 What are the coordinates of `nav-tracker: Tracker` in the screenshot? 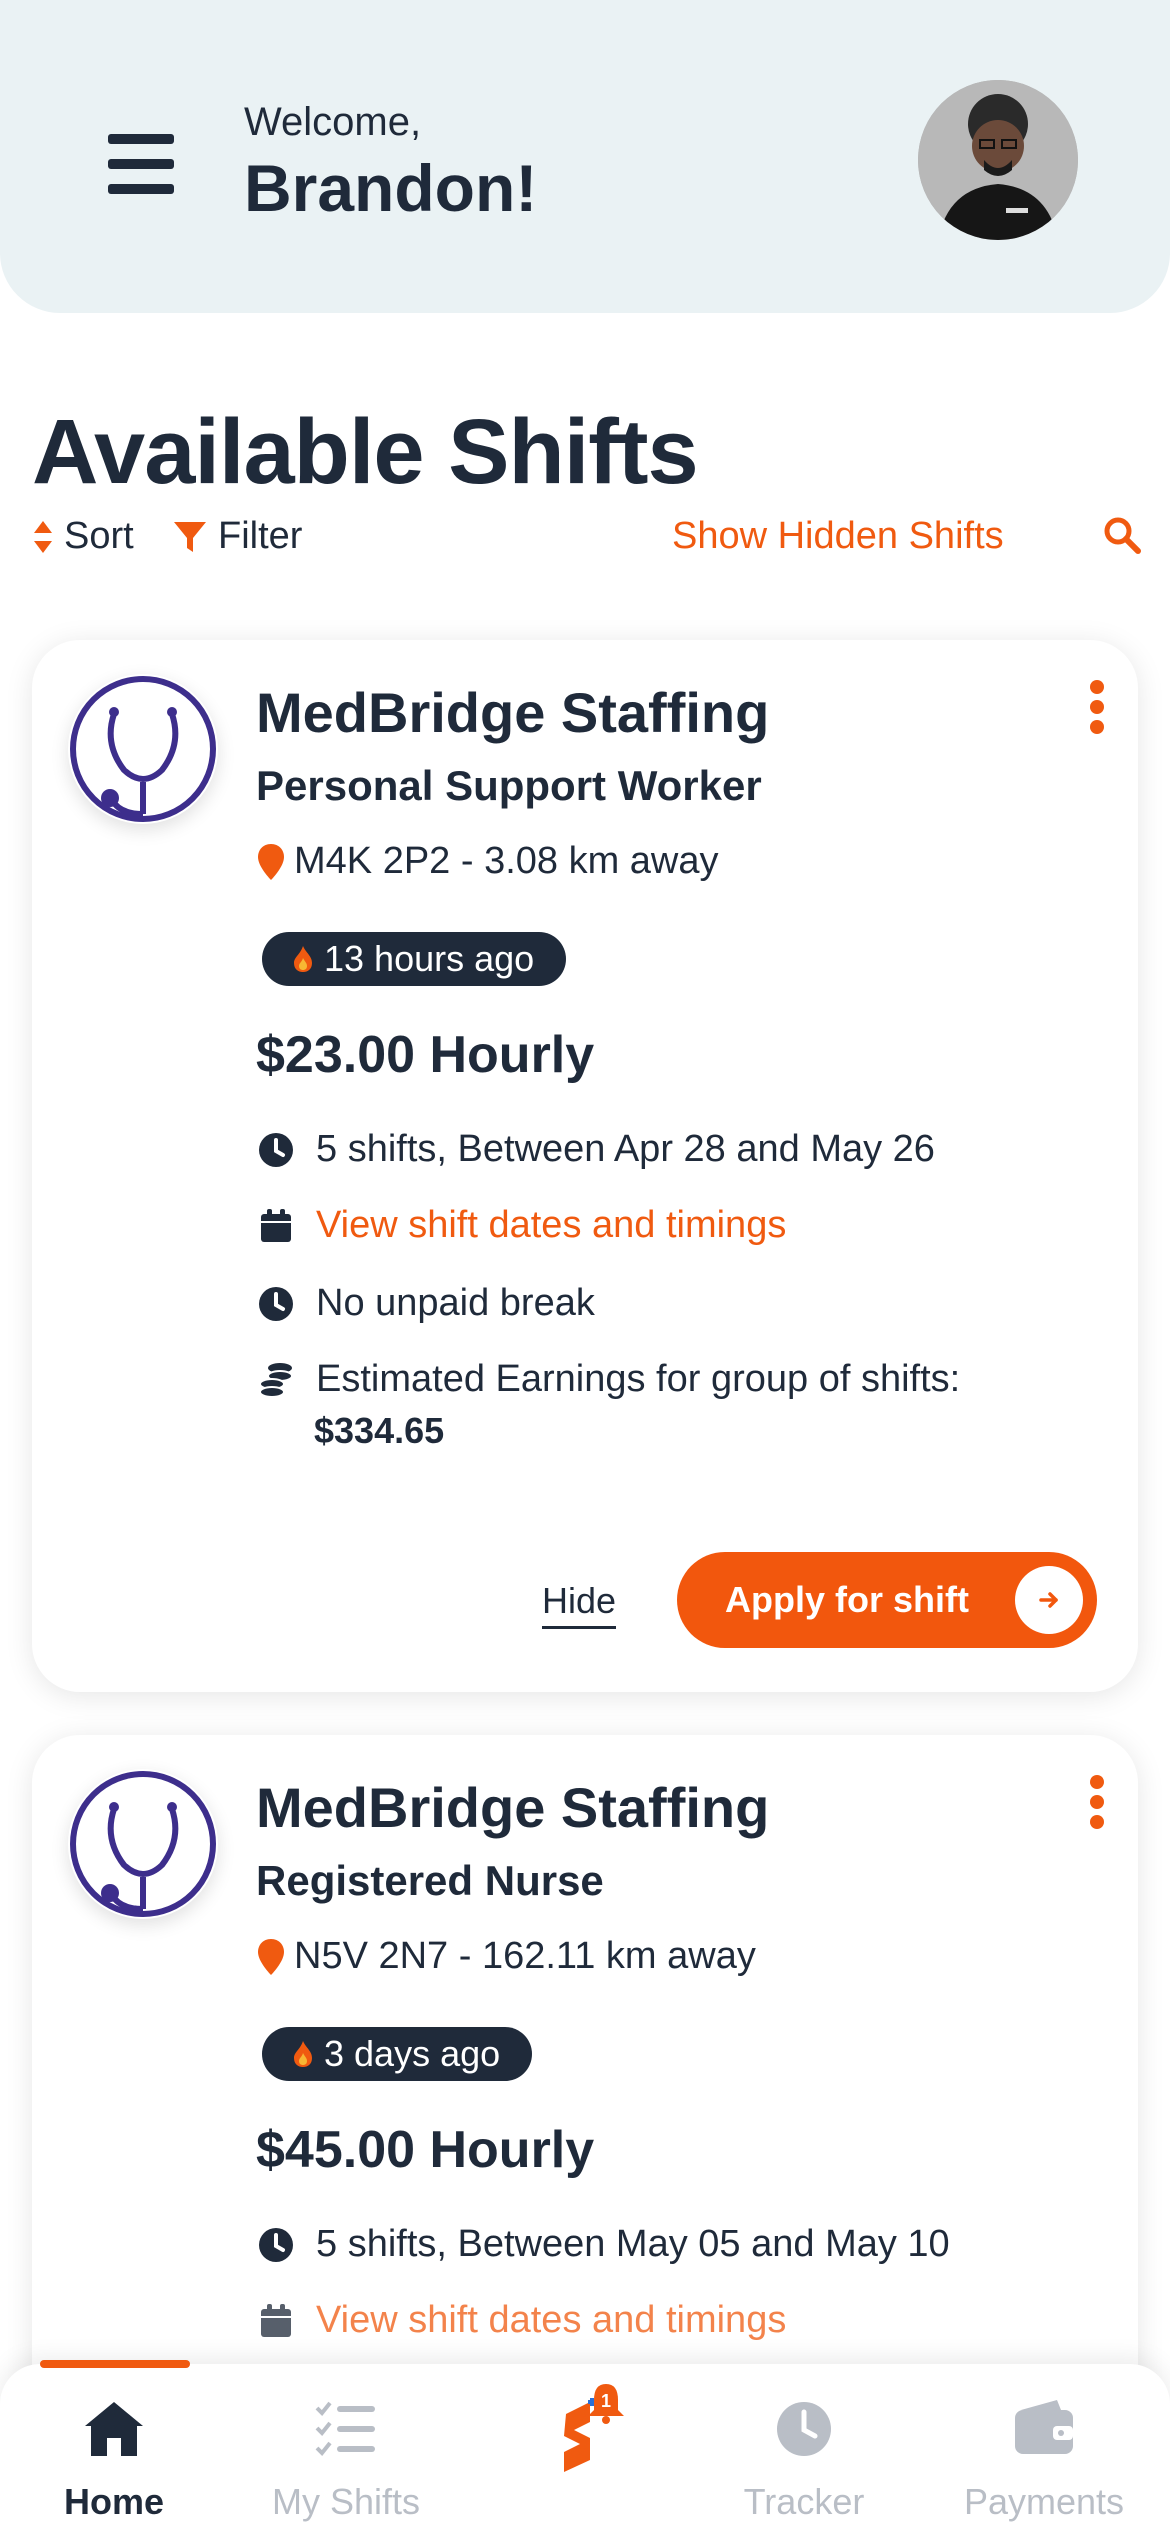 It's located at (804, 2458).